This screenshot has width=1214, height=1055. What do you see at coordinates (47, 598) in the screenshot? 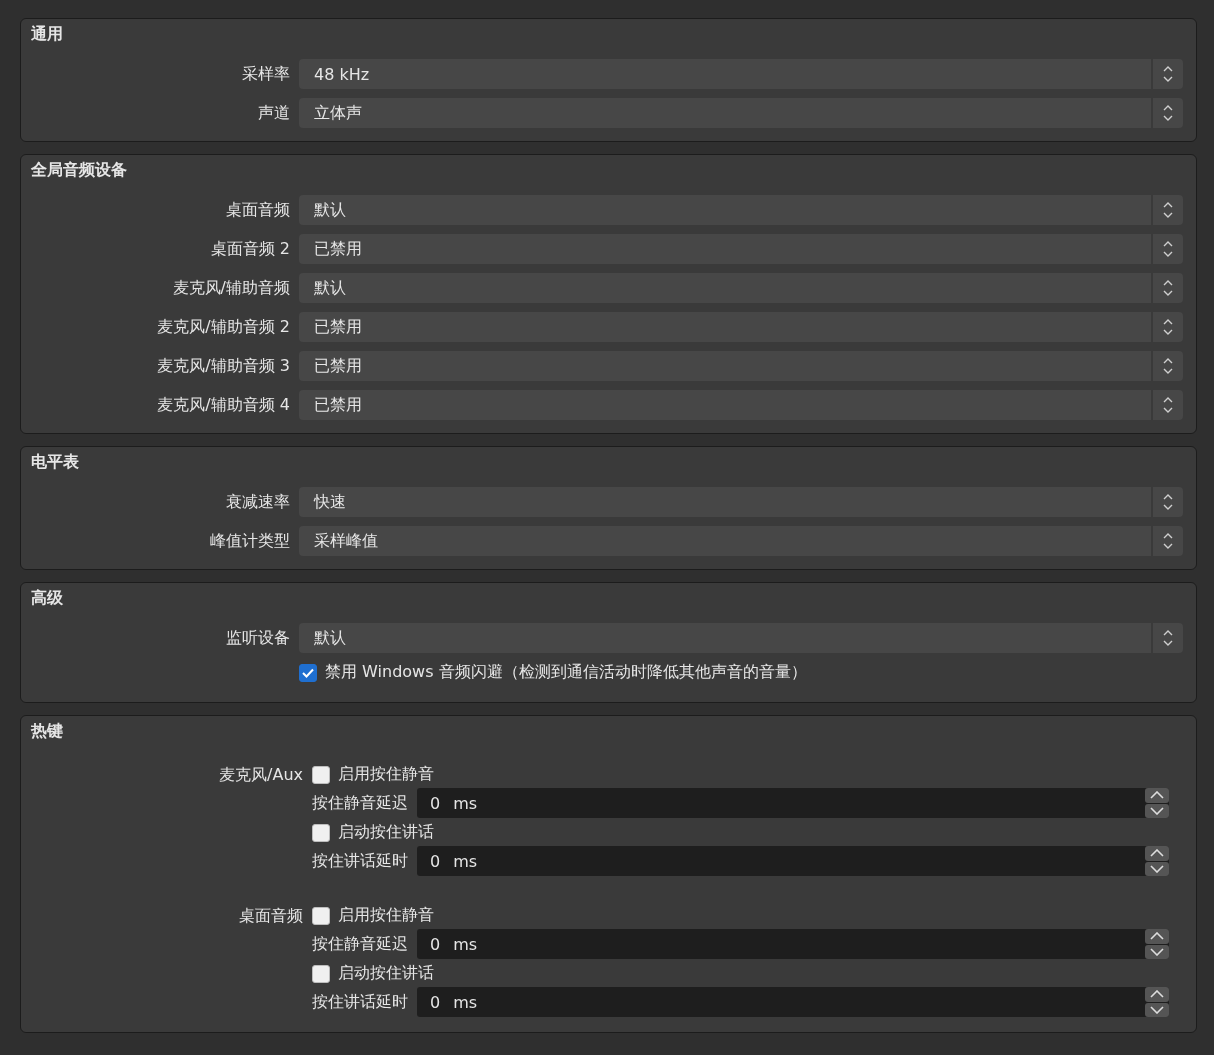
I see `group-title: 高级` at bounding box center [47, 598].